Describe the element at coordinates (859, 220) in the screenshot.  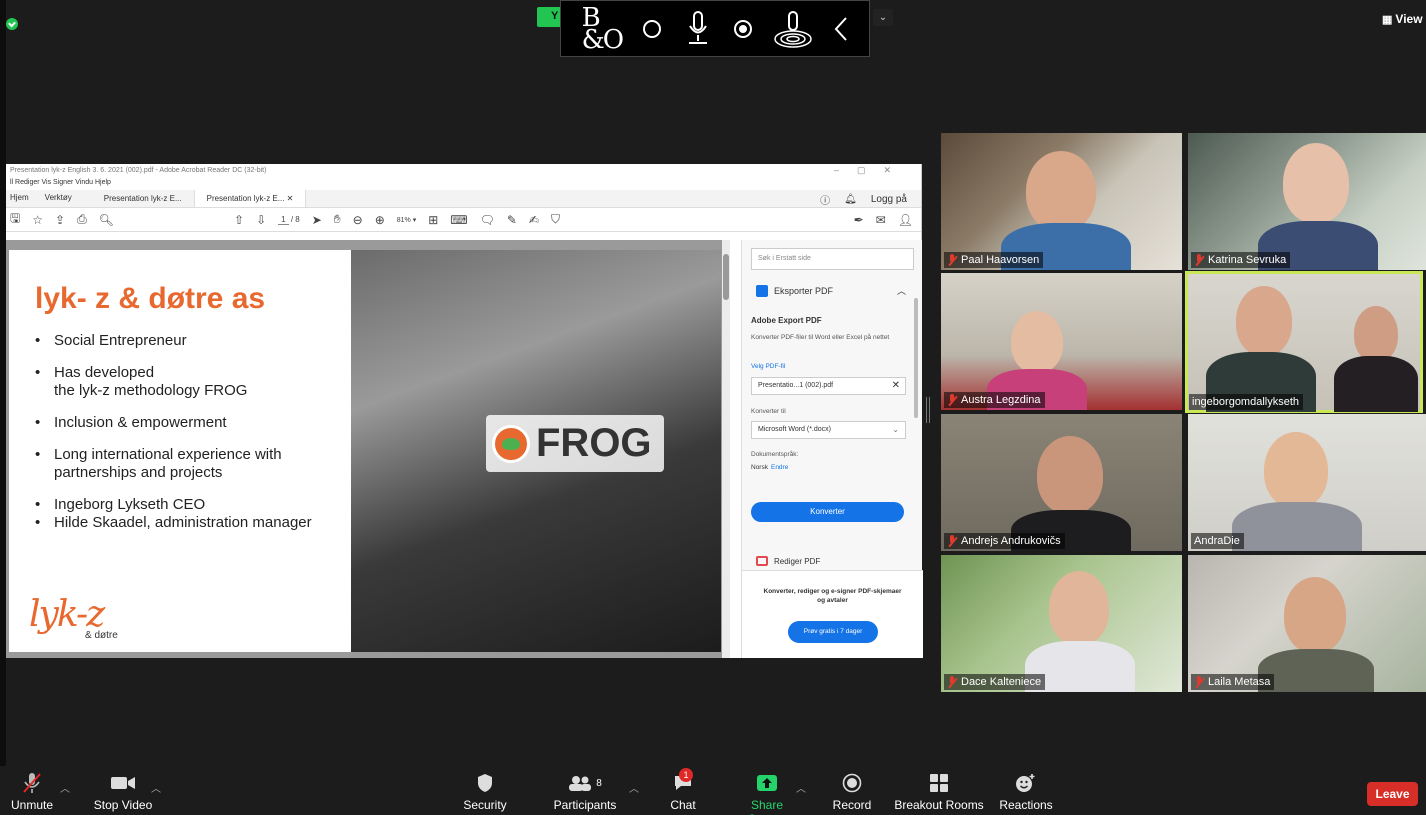
I see `sign-edit-icon: ✒` at that location.